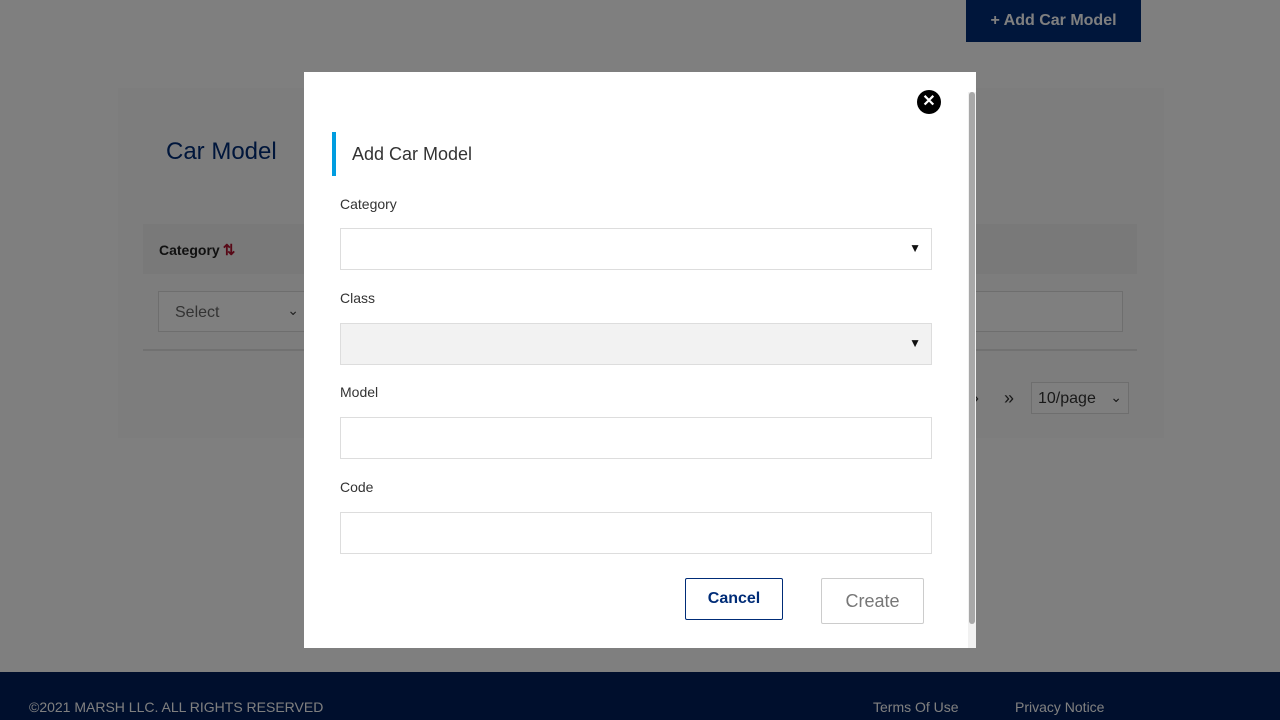 The image size is (1280, 720). I want to click on class-label: Class, so click(358, 298).